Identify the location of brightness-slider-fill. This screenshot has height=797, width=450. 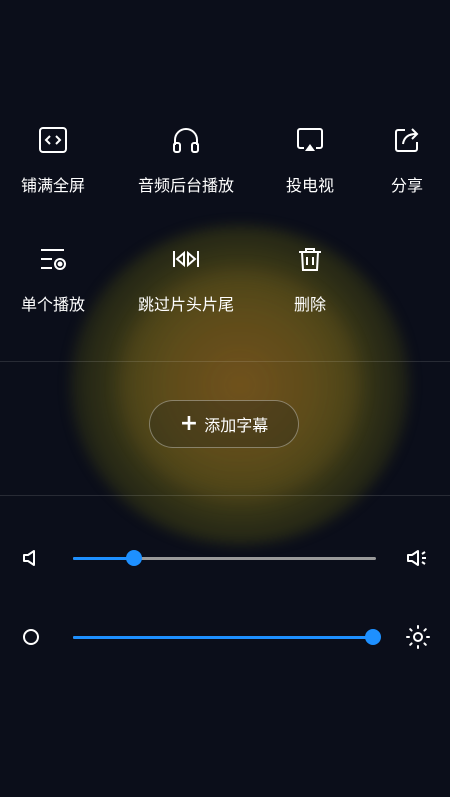
(223, 637).